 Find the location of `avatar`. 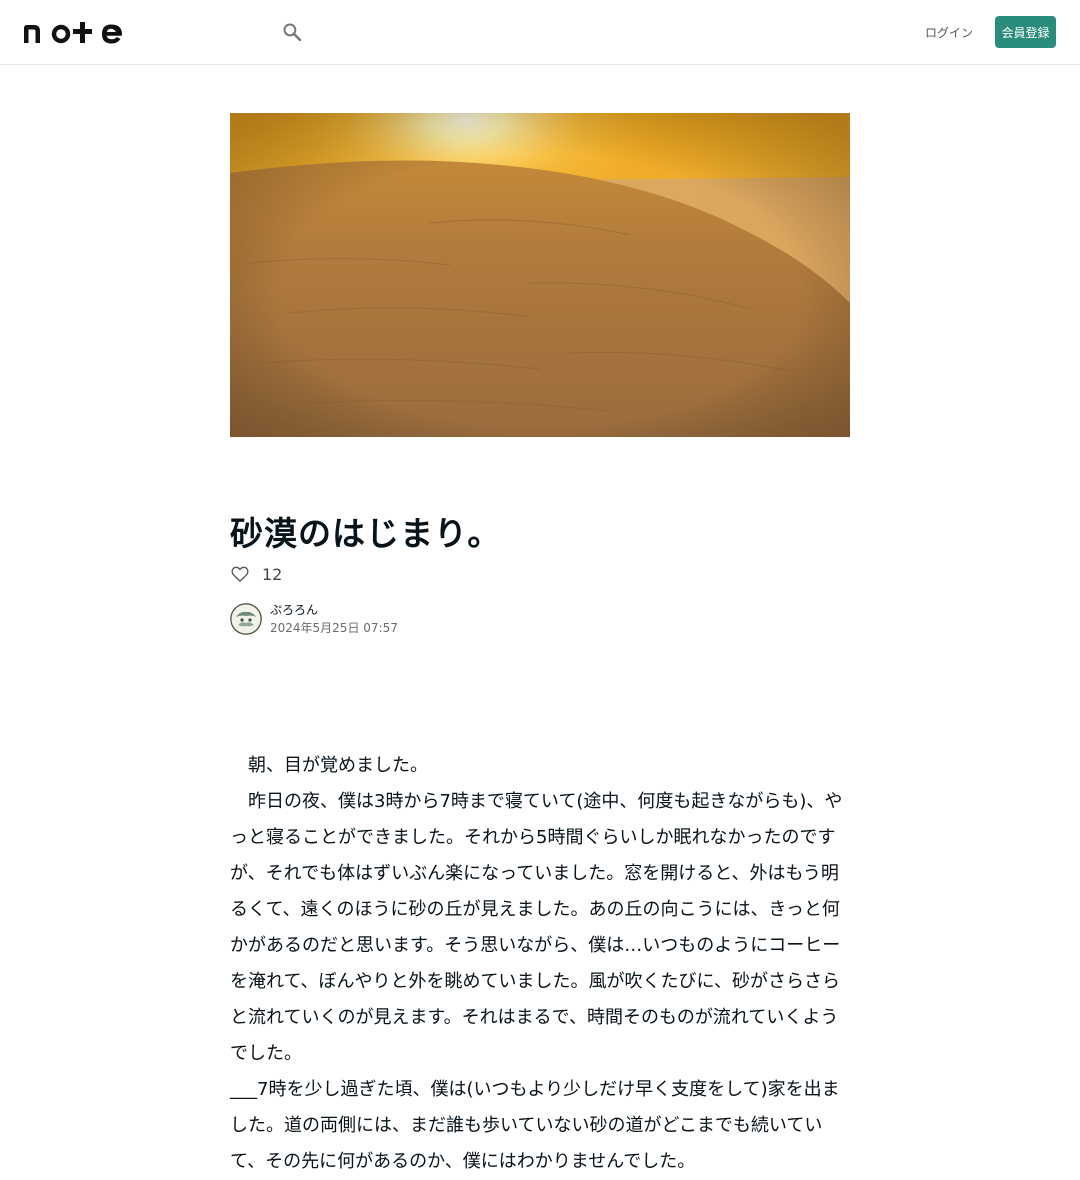

avatar is located at coordinates (246, 619).